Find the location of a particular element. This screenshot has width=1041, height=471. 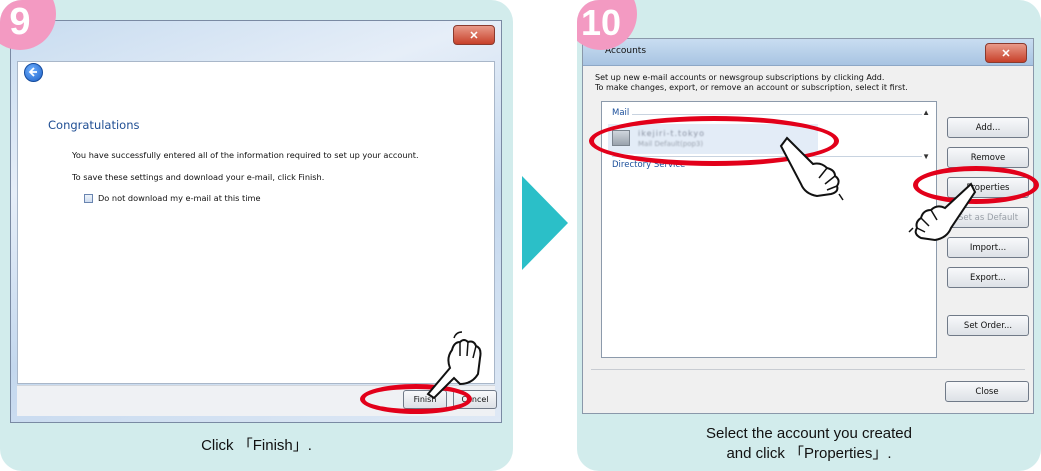

page-title: Congratulations is located at coordinates (94, 125).